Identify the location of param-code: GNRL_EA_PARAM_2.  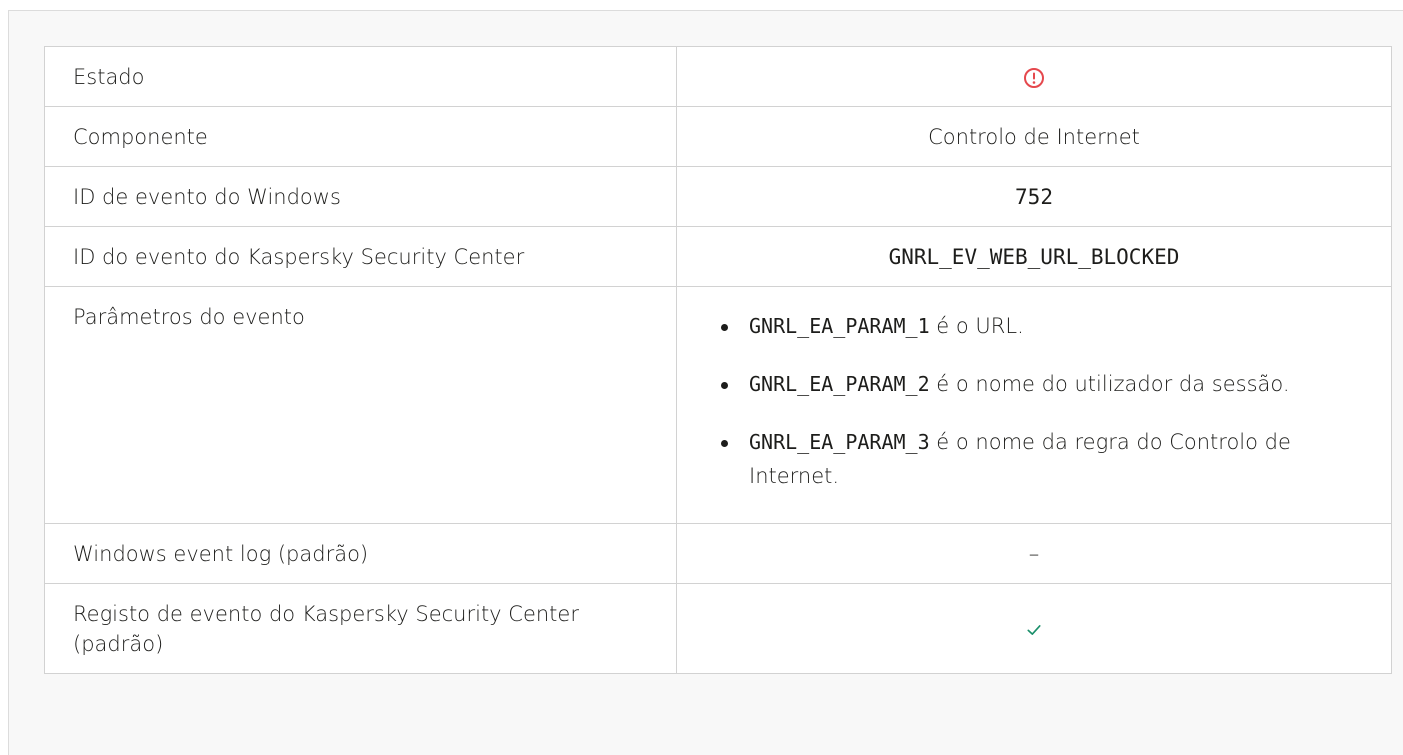
(839, 384).